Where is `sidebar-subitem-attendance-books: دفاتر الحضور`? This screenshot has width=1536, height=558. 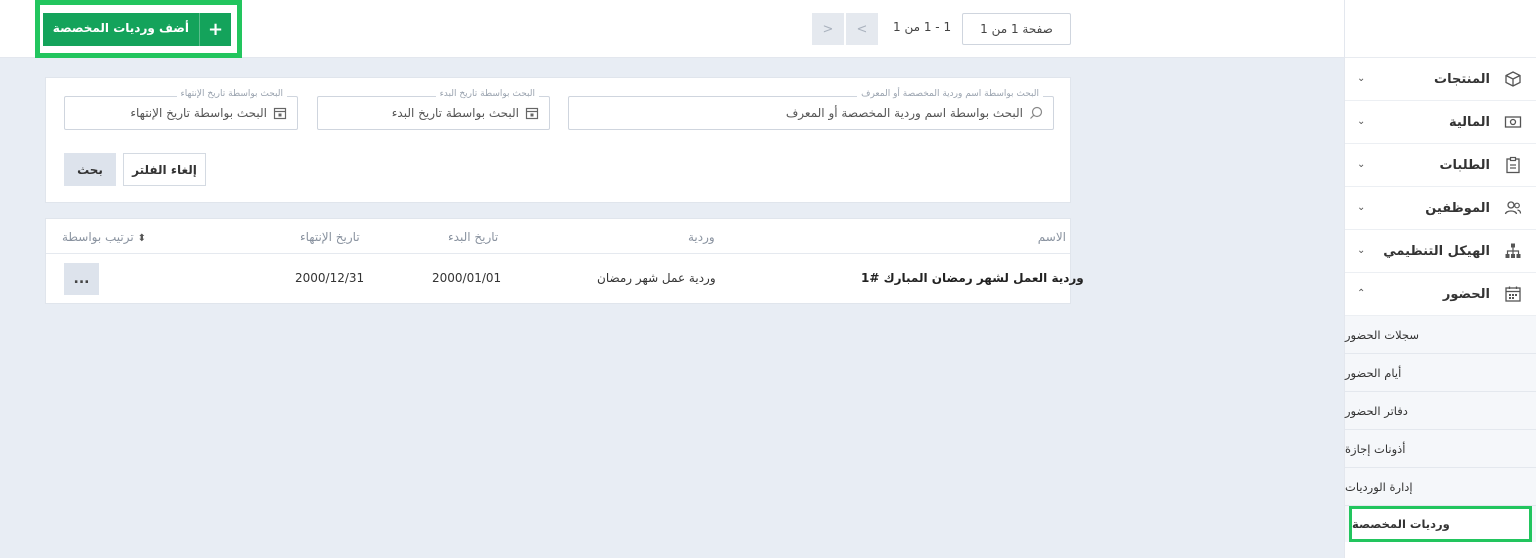 sidebar-subitem-attendance-books: دفاتر الحضور is located at coordinates (1440, 411).